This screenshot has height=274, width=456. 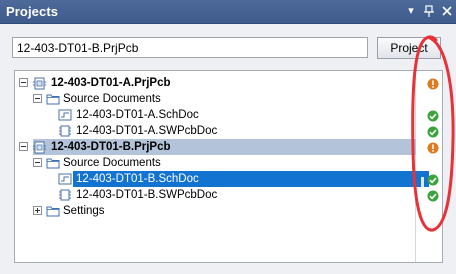 I want to click on tree-row-label: 12-403-DT01-A.SWPcbDoc, so click(x=147, y=131).